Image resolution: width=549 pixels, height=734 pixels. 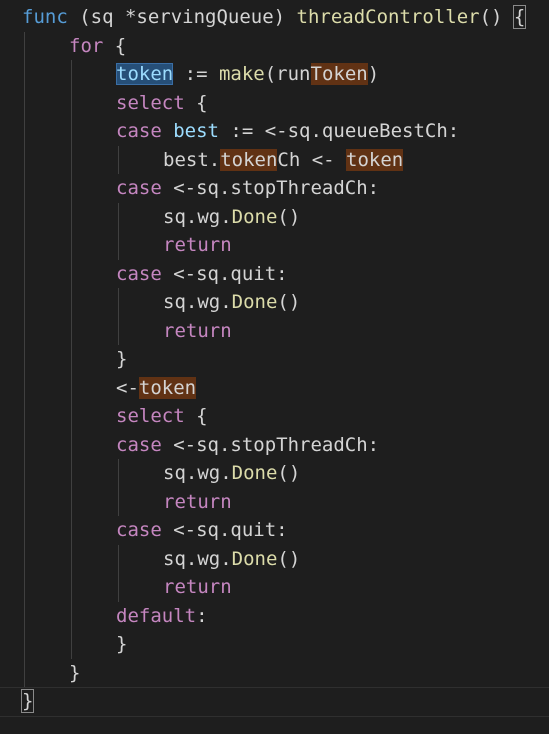 I want to click on code-token: := <-sq.queueBestCh:, so click(x=339, y=131).